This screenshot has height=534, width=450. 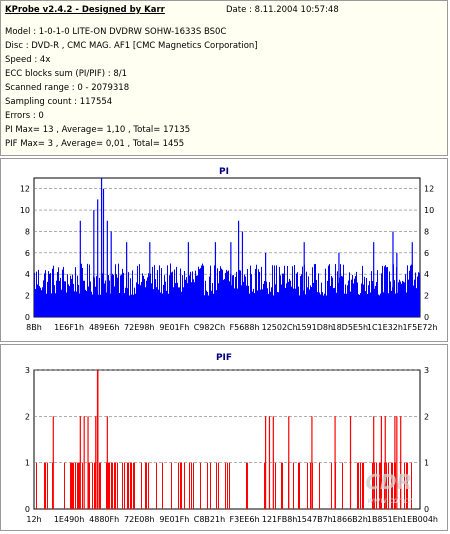 I want to click on x-tick-label: 72E08h, so click(x=139, y=519).